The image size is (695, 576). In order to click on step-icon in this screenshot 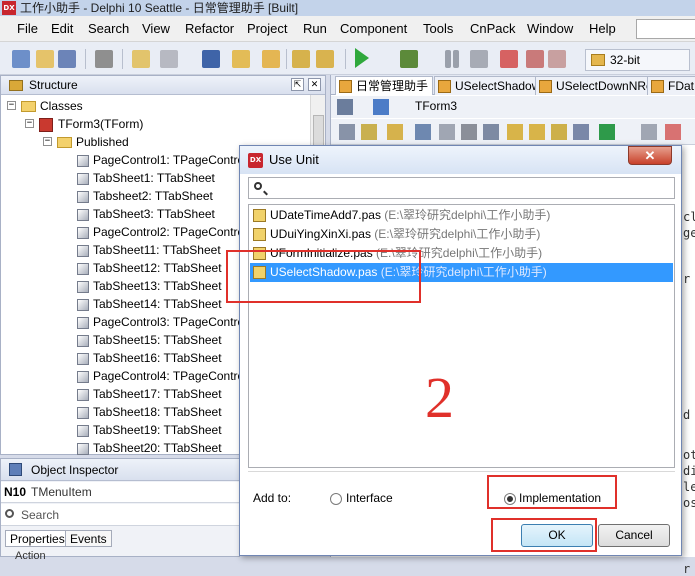, I will do `click(673, 132)`.